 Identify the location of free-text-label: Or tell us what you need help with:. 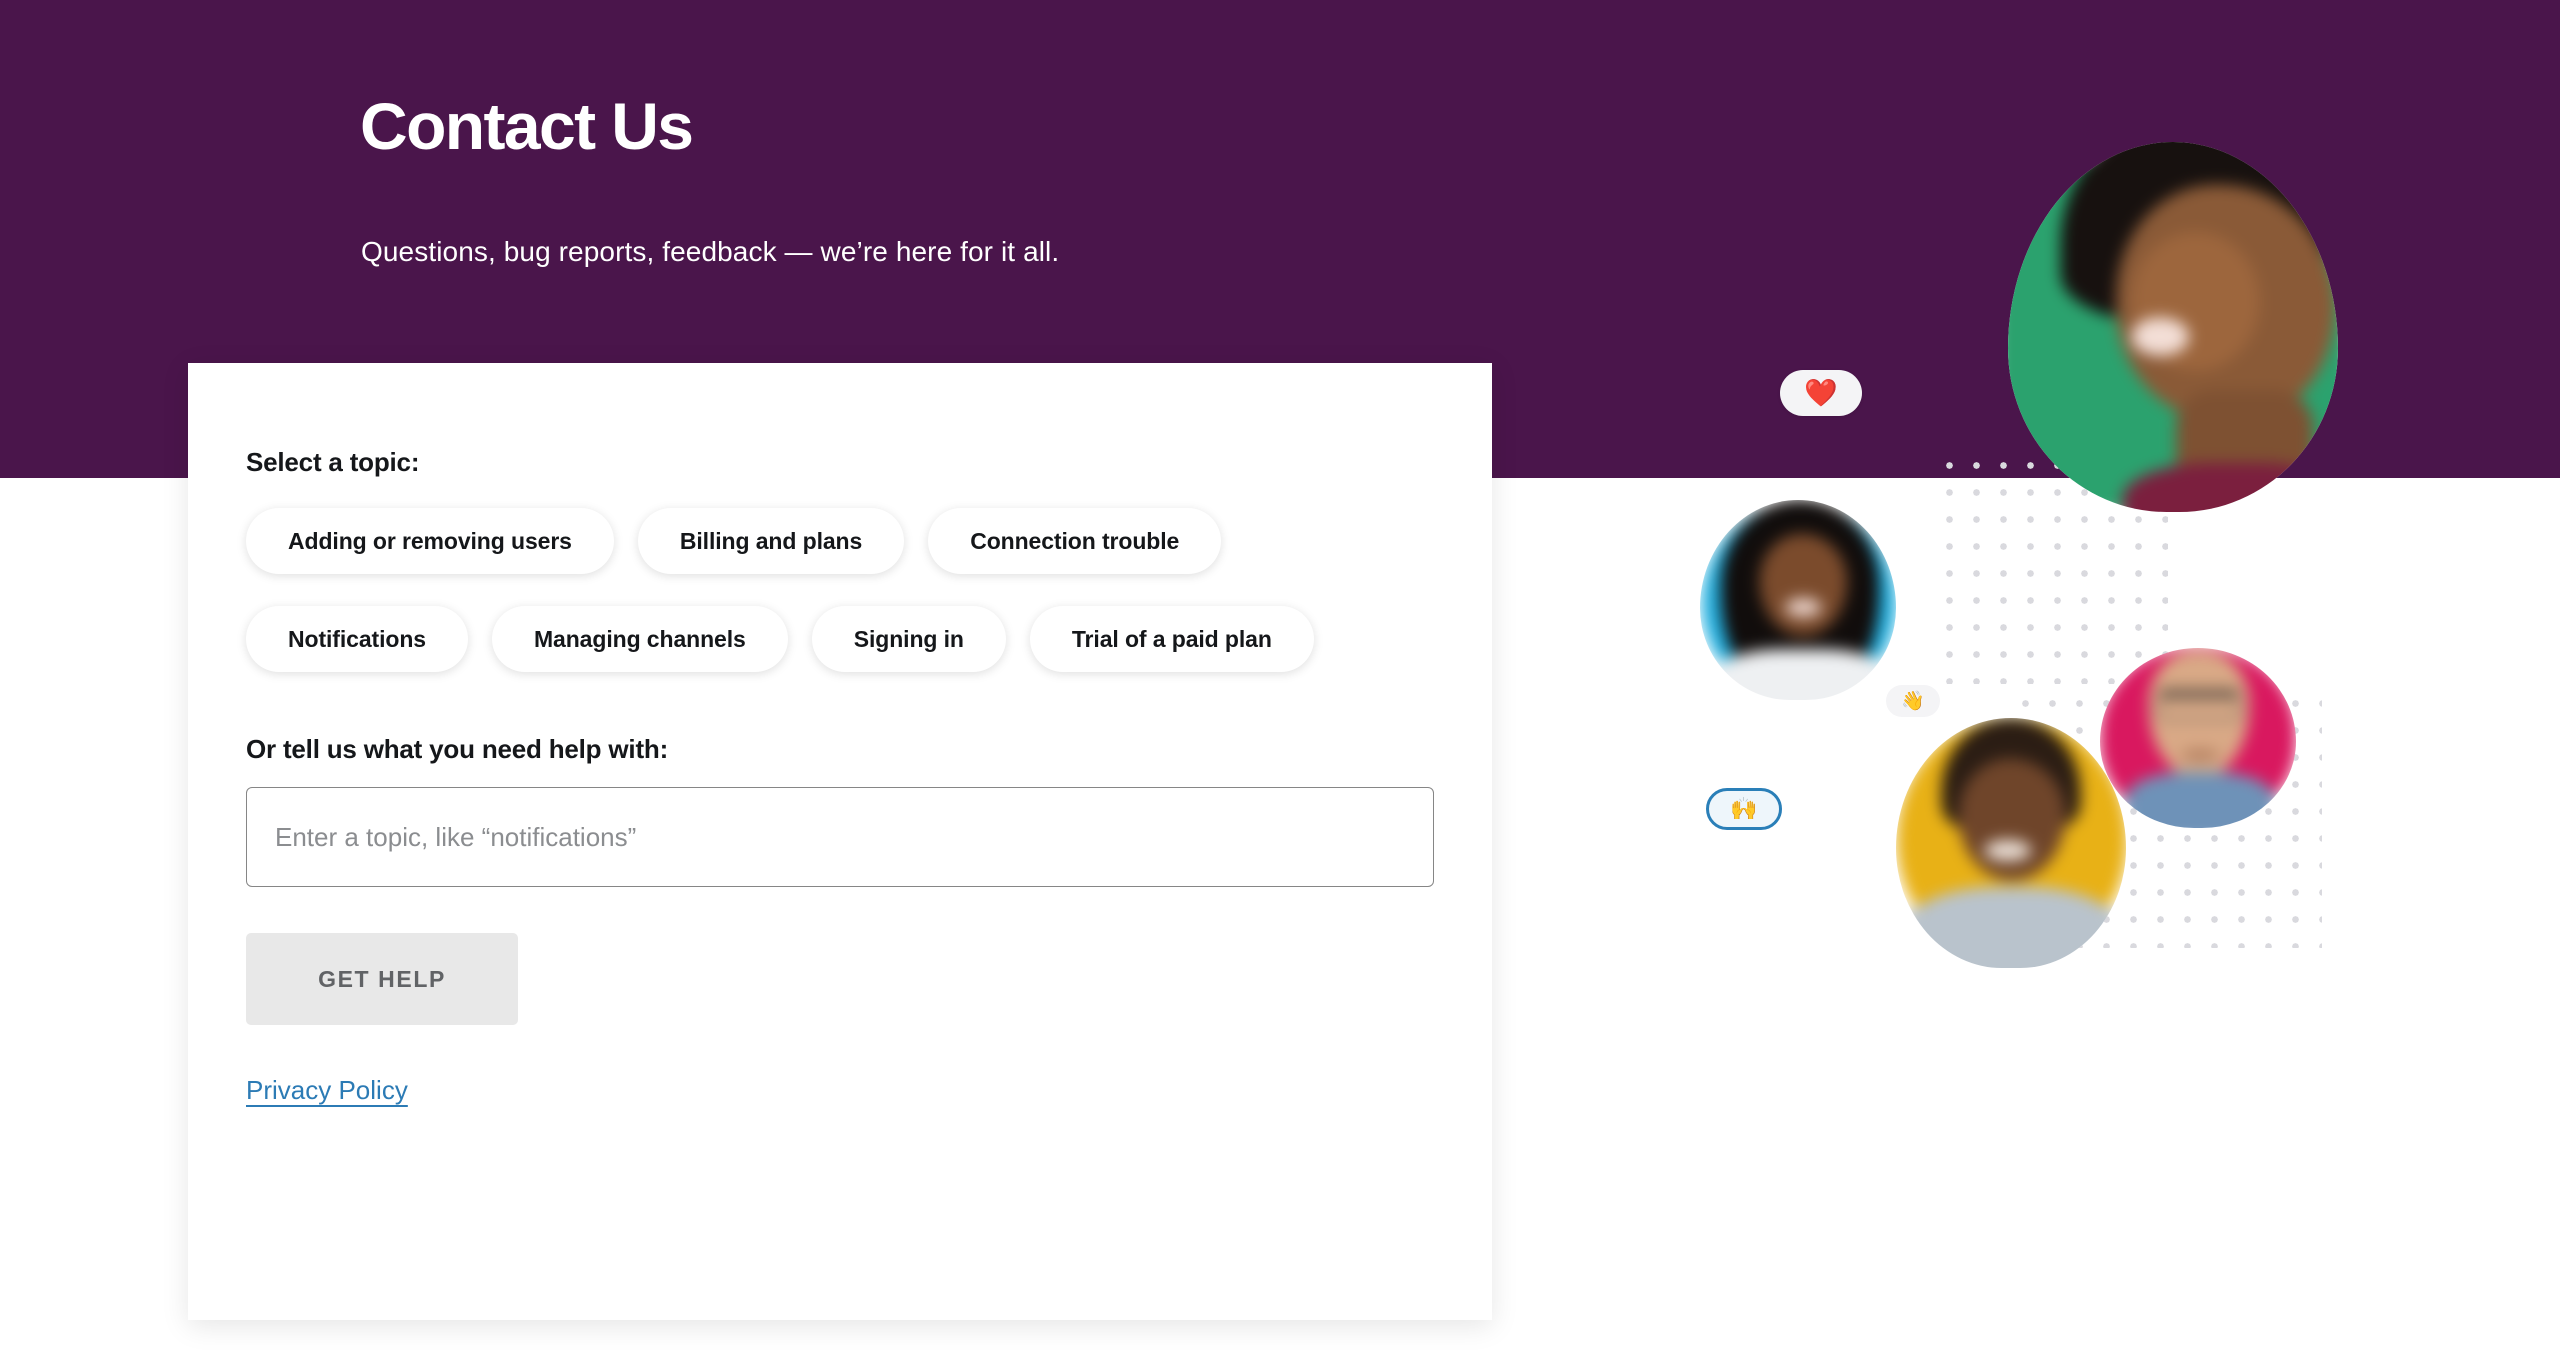
(457, 749).